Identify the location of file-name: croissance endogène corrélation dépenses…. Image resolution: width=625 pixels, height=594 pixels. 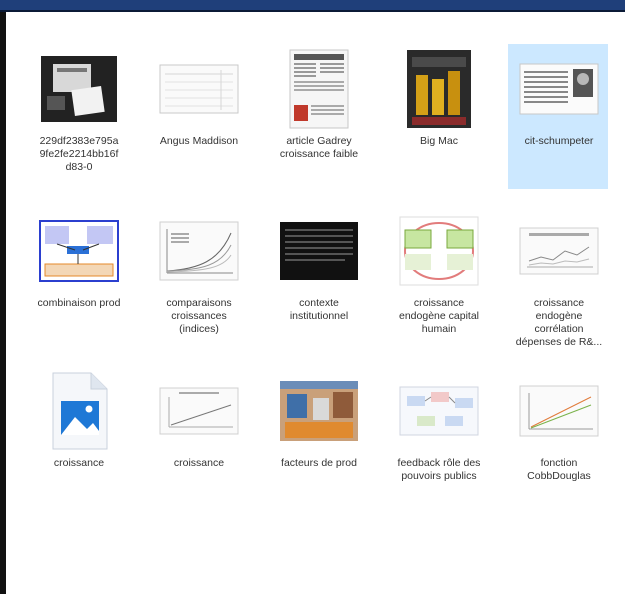
(559, 322).